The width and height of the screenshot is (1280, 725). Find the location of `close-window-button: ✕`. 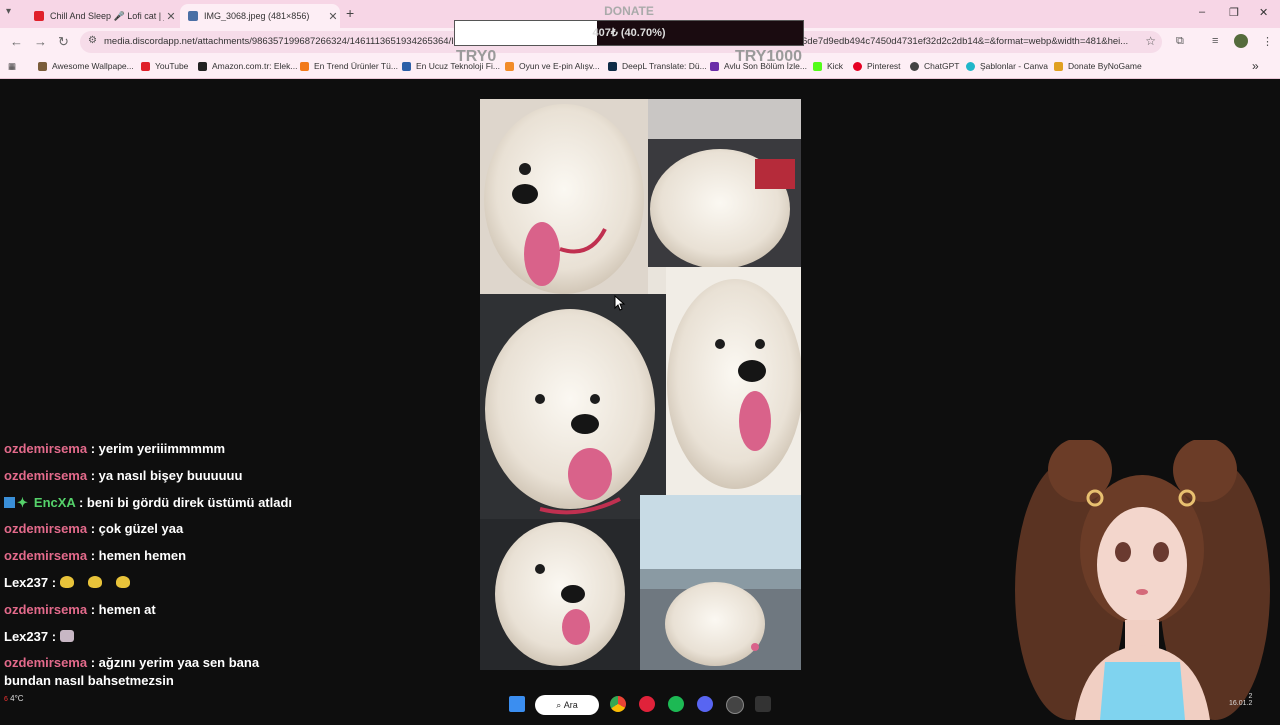

close-window-button: ✕ is located at coordinates (1263, 12).